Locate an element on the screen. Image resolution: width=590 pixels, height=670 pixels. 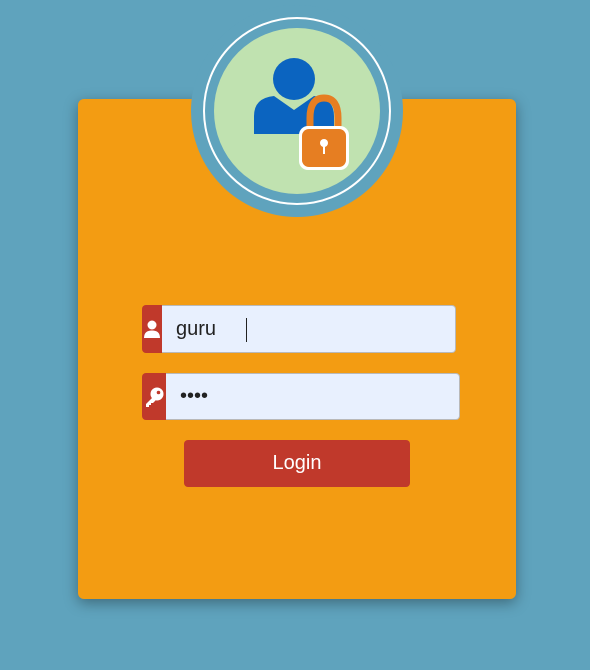
username-field is located at coordinates (299, 329).